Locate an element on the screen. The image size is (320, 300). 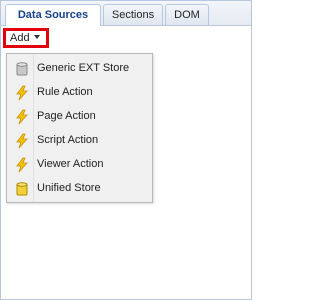
tab-sections: Sections is located at coordinates (133, 14).